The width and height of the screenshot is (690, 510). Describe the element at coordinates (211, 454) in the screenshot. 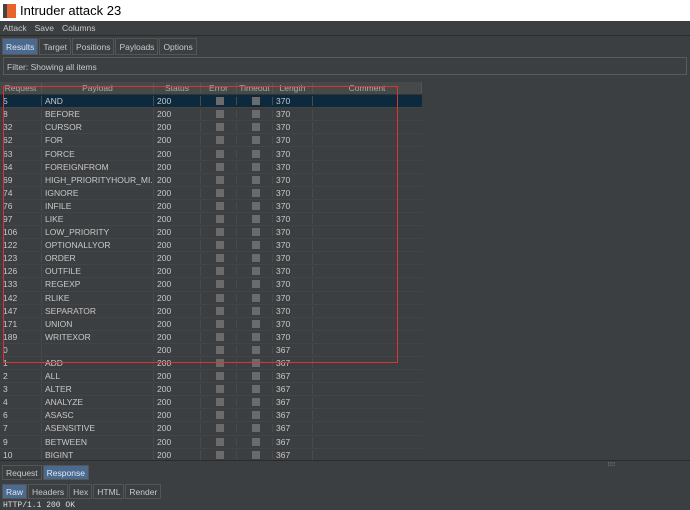

I see `table-row: 10 BIGINT 200 367` at that location.